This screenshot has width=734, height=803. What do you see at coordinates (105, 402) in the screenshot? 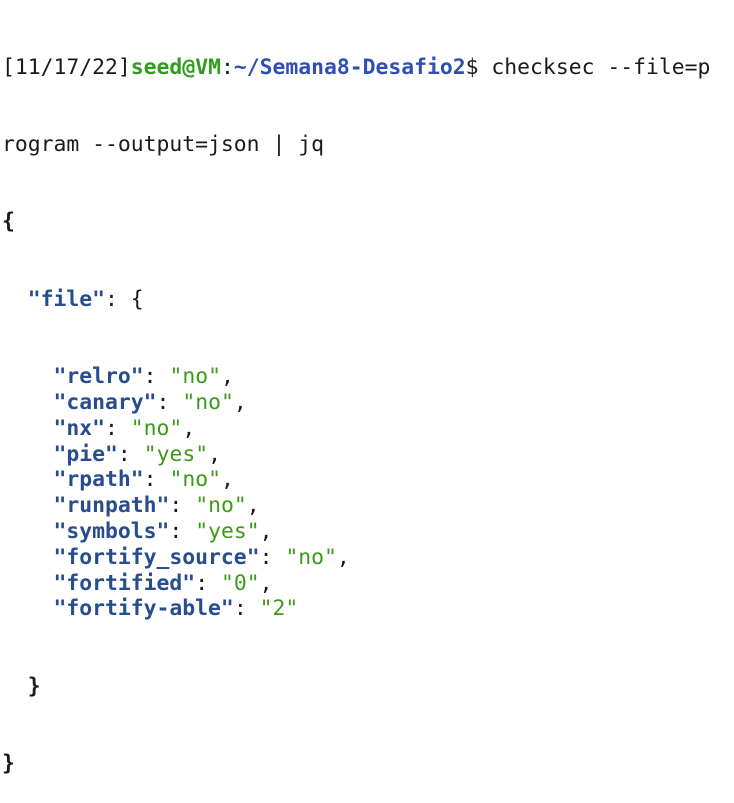
I see `json-entry-key: "canary"` at bounding box center [105, 402].